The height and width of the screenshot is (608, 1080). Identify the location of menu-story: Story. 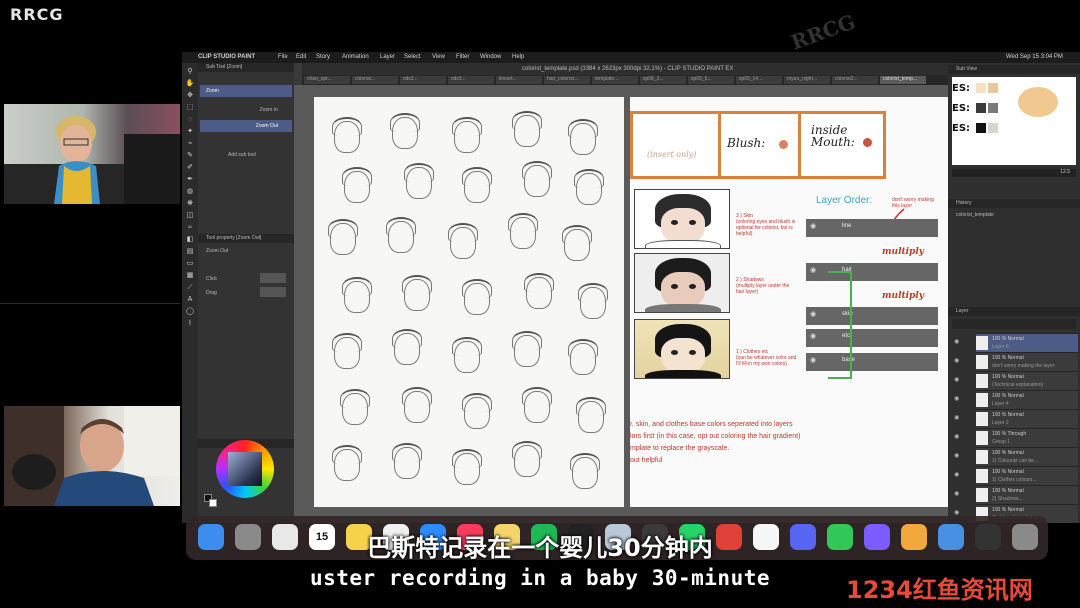
(323, 57).